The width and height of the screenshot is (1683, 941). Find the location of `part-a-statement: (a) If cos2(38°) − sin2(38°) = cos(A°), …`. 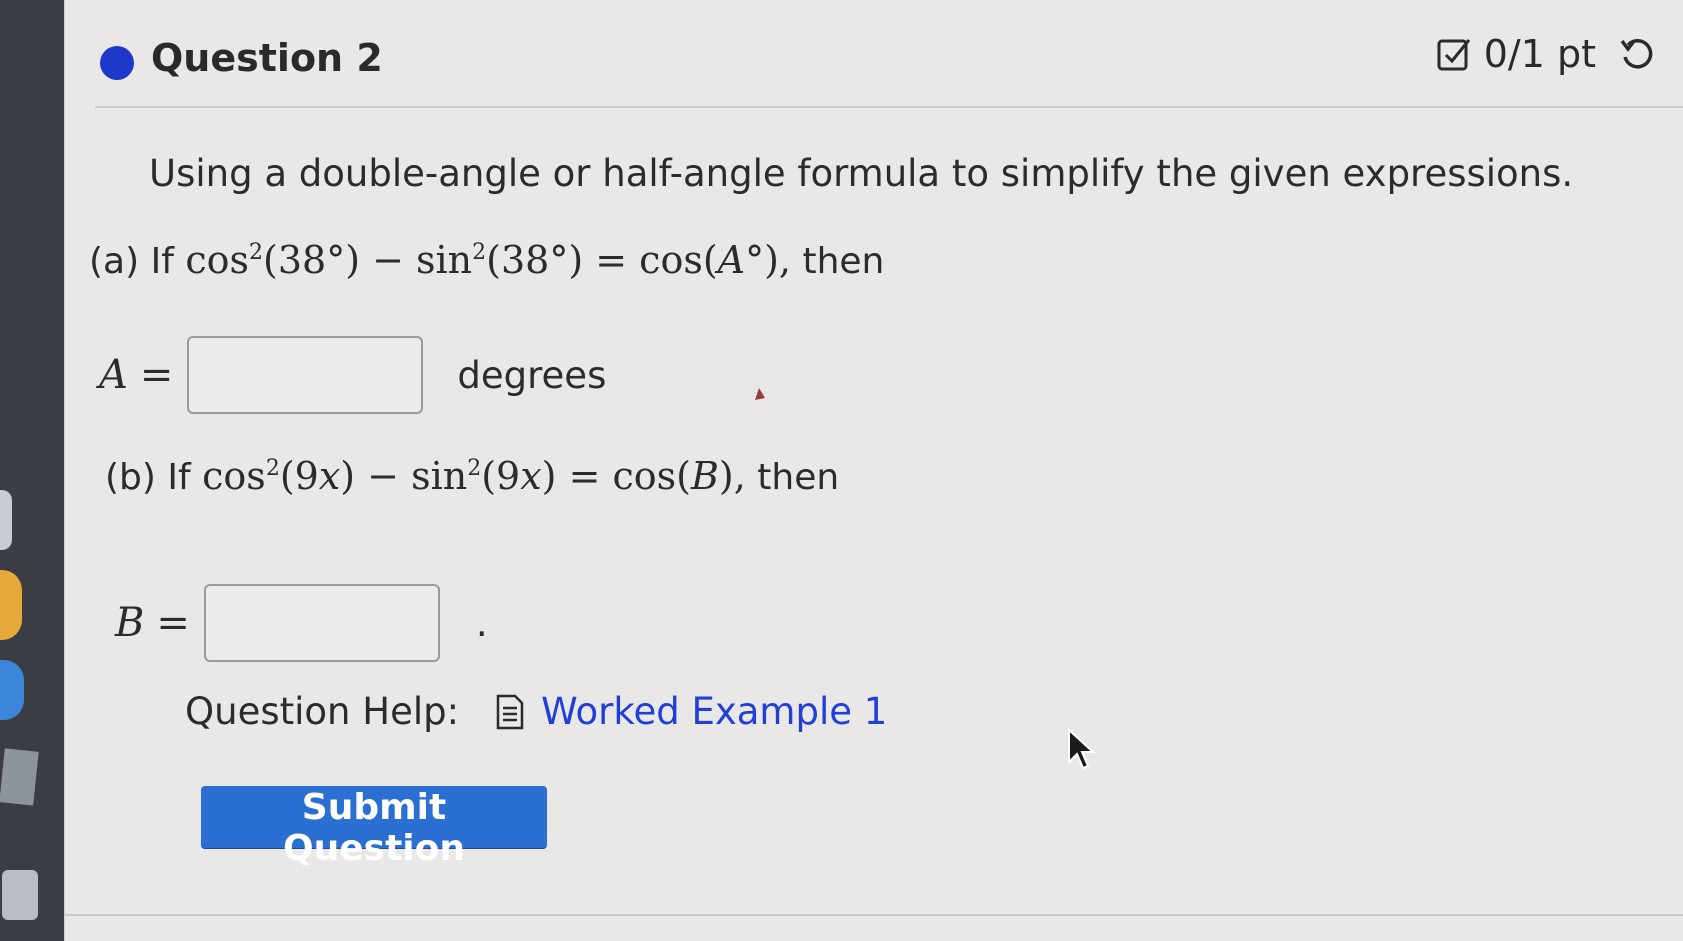

part-a-statement: (a) If cos2(38°) − sin2(38°) = cos(A°), … is located at coordinates (486, 260).